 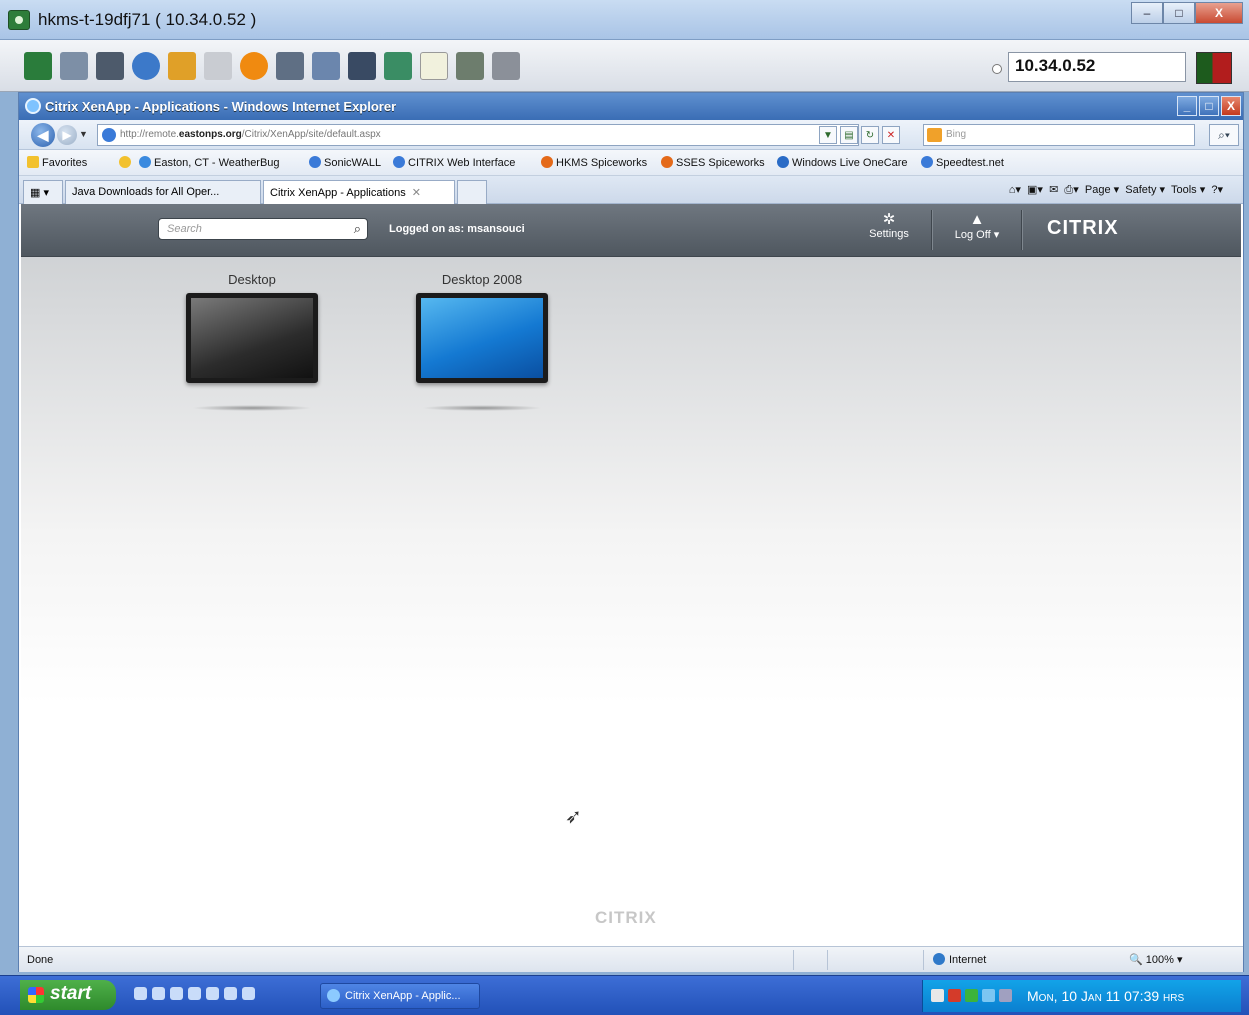 What do you see at coordinates (624, 20) in the screenshot?
I see `outer-title-bar: hkms-t-19dfj71 ( 10.34.0.52 ) – □ X` at bounding box center [624, 20].